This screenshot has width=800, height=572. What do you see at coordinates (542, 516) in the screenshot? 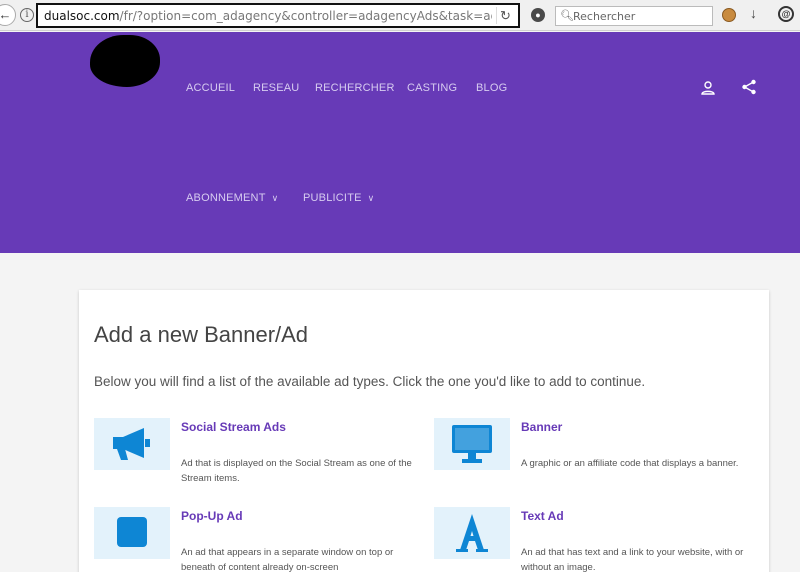
I see `ad-type-title: Text Ad` at bounding box center [542, 516].